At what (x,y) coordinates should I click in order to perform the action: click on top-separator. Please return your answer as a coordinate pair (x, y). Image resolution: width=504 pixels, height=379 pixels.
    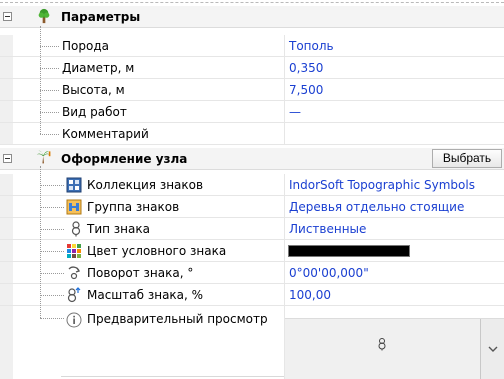
    Looking at the image, I should click on (252, 2).